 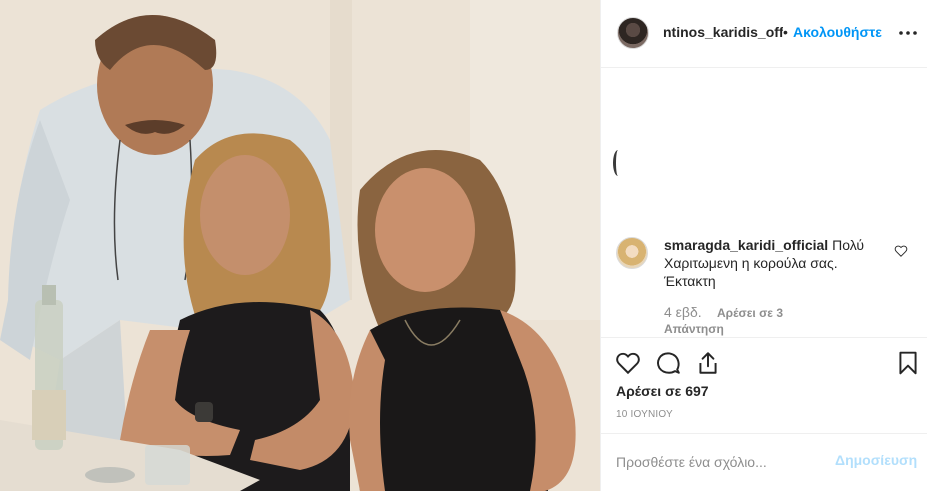 What do you see at coordinates (764, 362) in the screenshot?
I see `action-bar` at bounding box center [764, 362].